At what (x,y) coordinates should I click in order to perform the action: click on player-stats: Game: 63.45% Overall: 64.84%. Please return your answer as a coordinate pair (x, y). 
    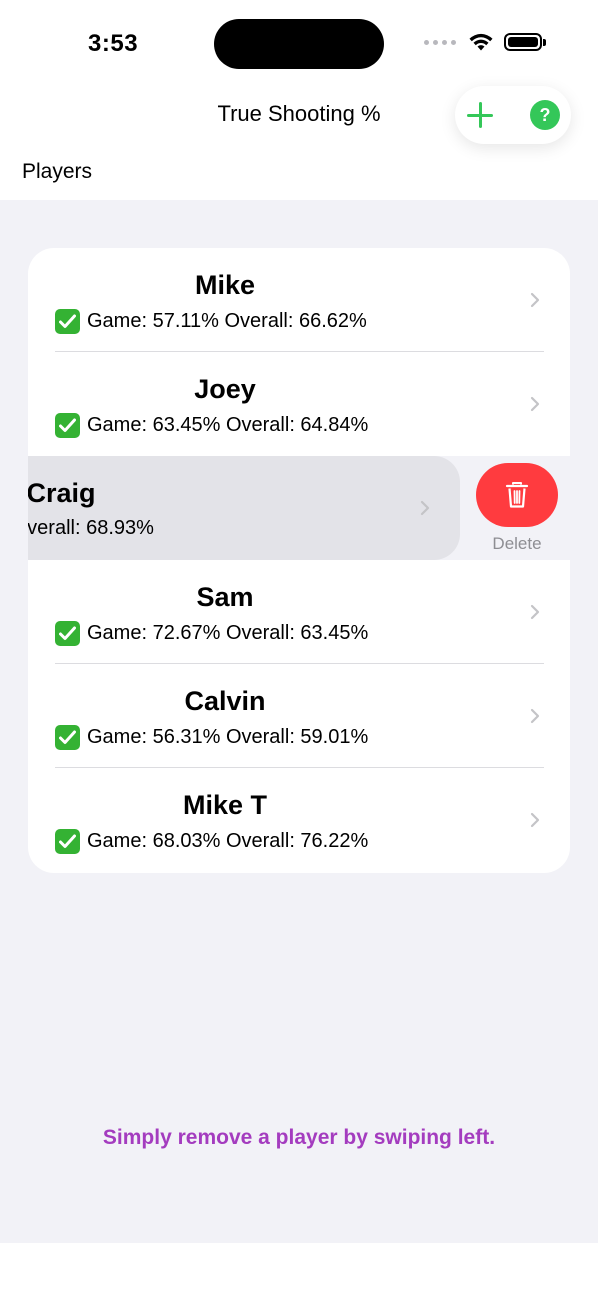
    Looking at the image, I should click on (211, 425).